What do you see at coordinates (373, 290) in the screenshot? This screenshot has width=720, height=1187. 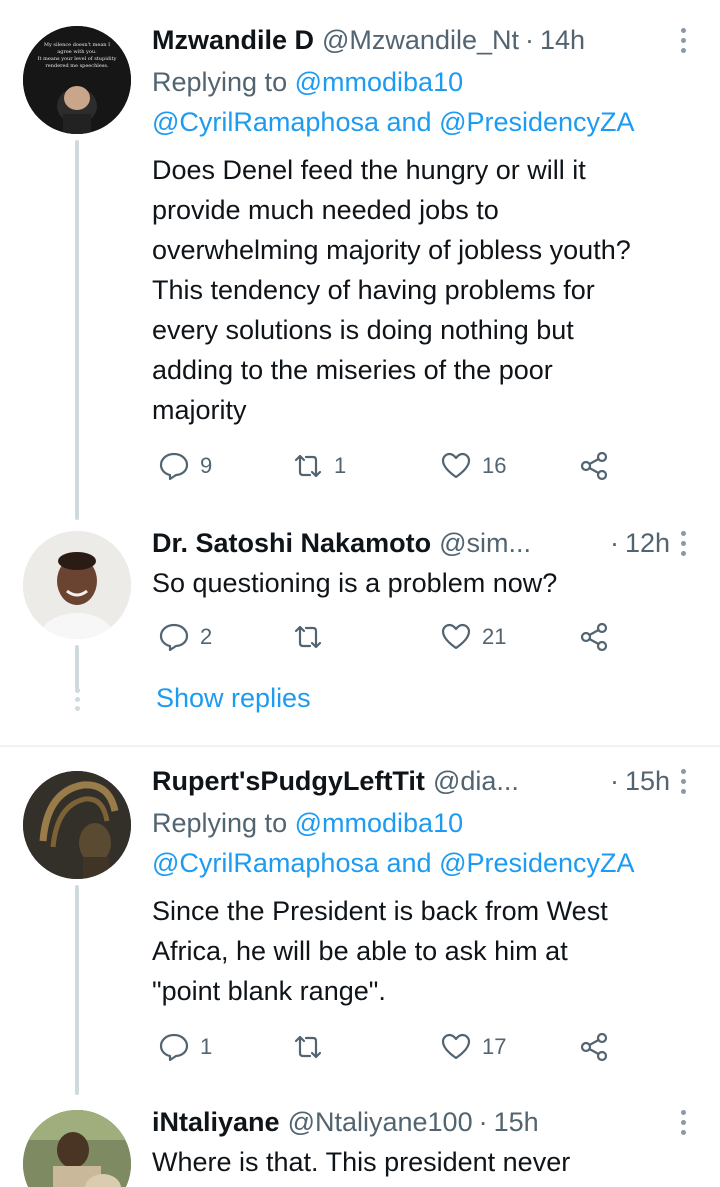 I see `tweet-text-line: This tendency of having problems for` at bounding box center [373, 290].